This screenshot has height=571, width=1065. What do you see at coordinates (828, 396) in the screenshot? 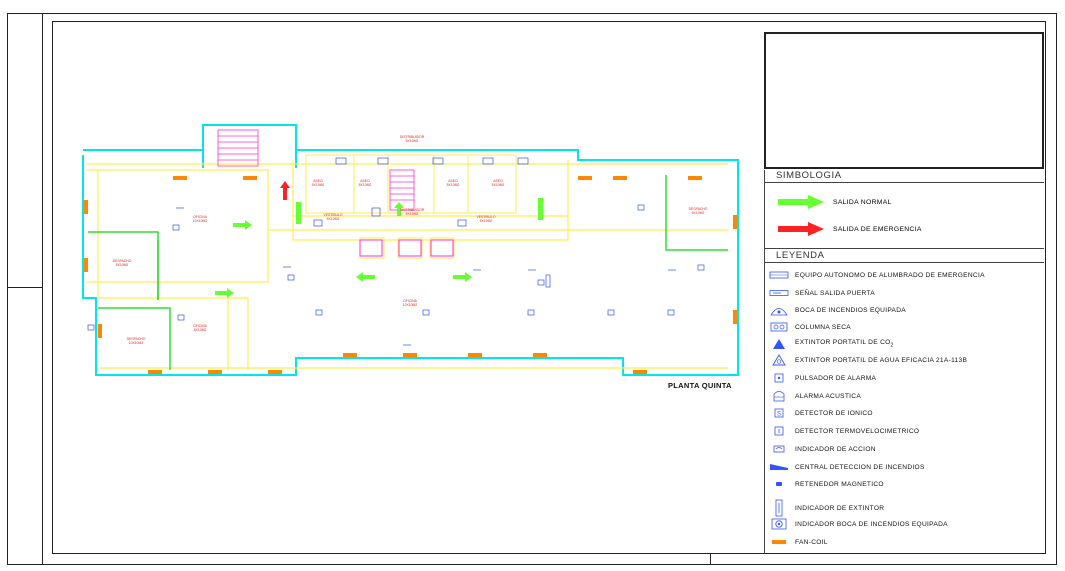
I see `legend-label: ALARMA ACUSTICA` at bounding box center [828, 396].